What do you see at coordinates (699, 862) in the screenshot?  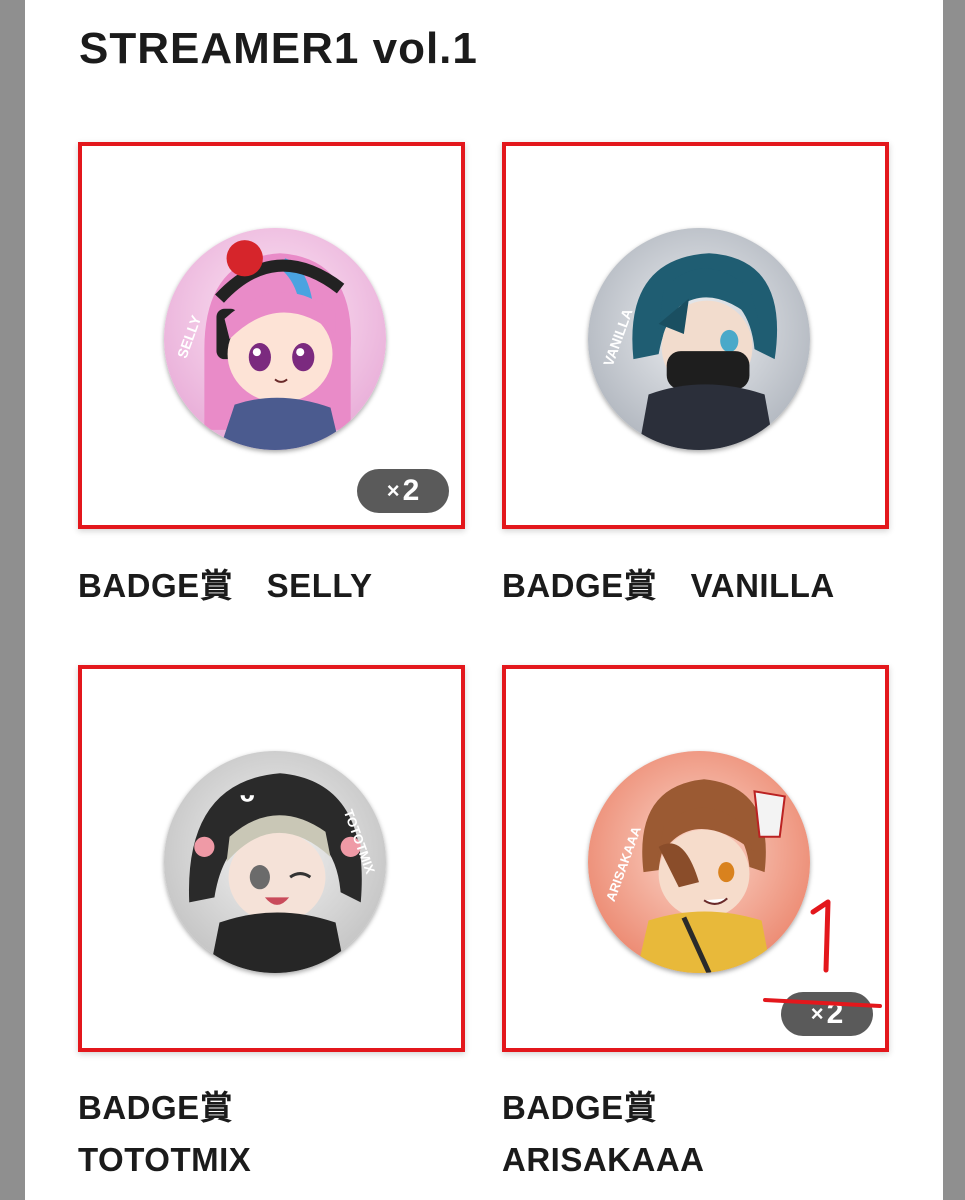 I see `badge-image-arisakaaa: ARISAKAAA` at bounding box center [699, 862].